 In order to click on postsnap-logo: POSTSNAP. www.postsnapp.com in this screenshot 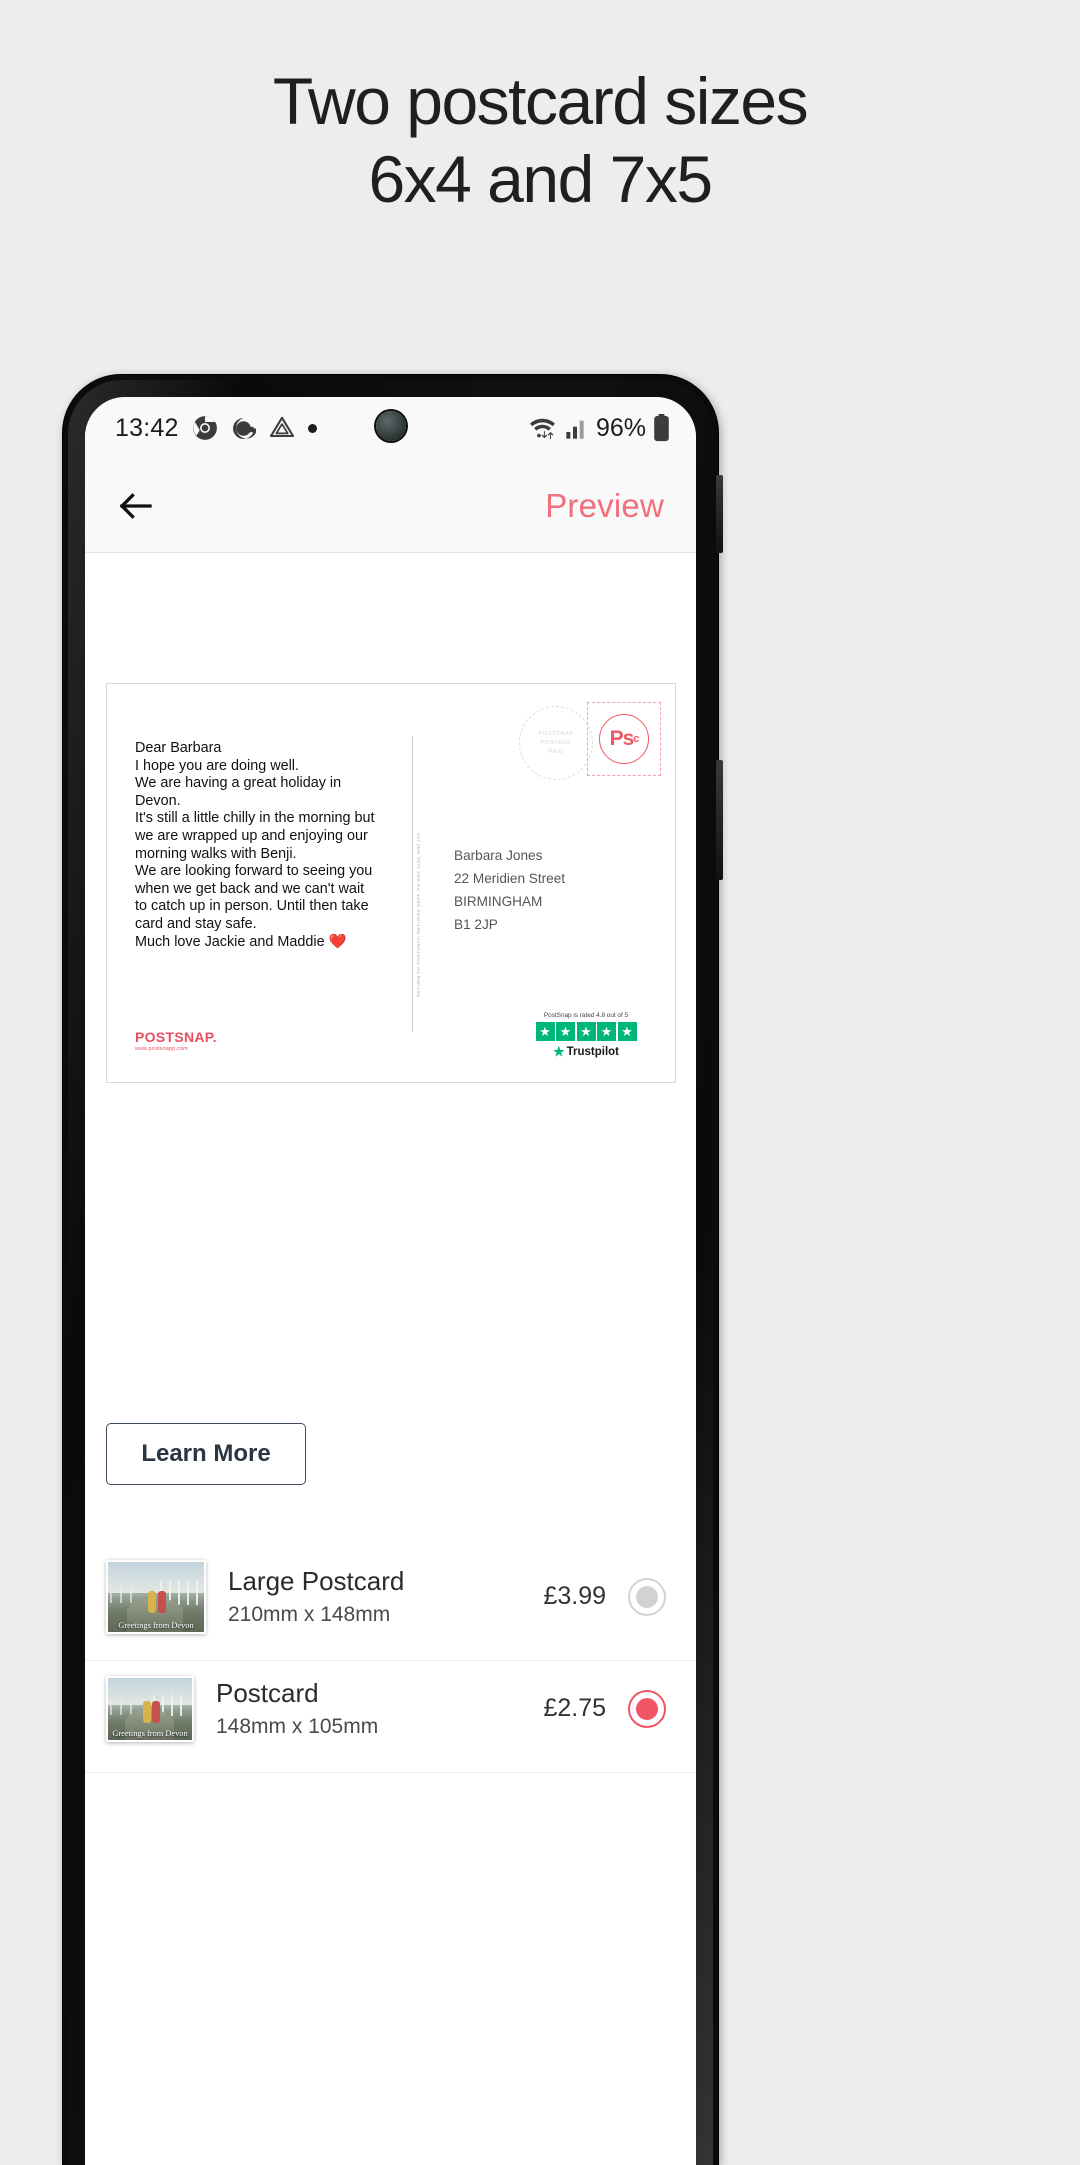, I will do `click(176, 1040)`.